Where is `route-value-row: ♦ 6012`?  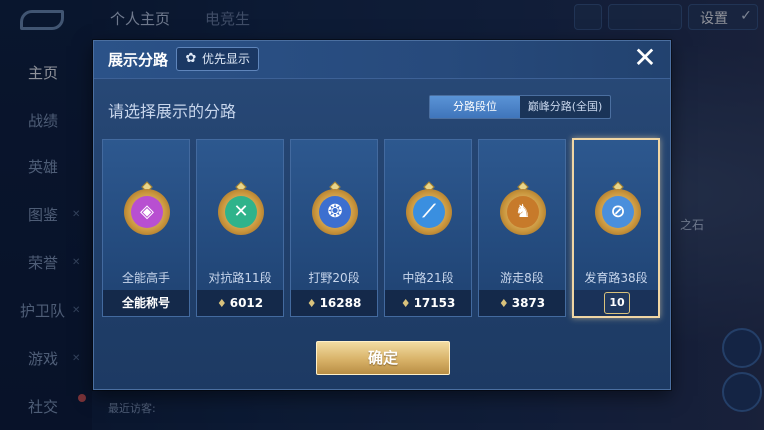
route-value-row: ♦ 6012 is located at coordinates (240, 303).